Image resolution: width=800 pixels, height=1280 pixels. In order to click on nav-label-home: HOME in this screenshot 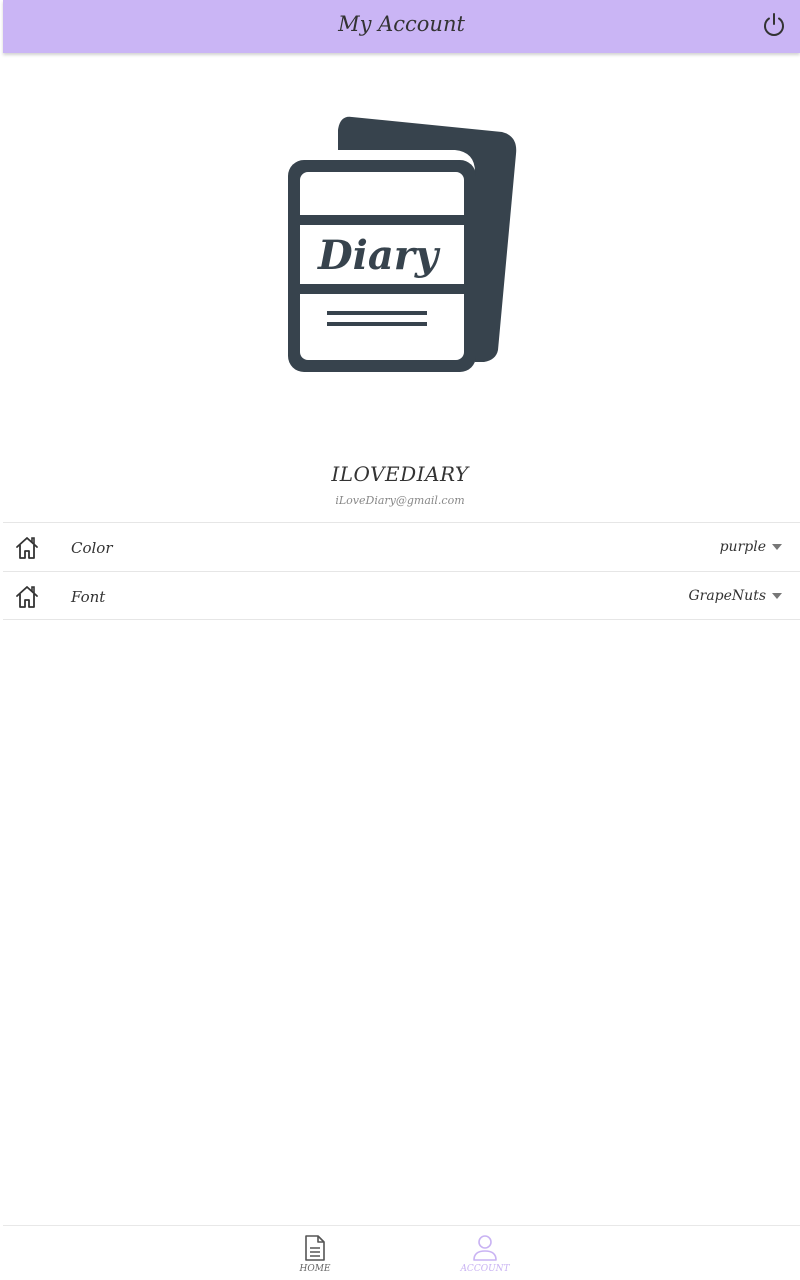, I will do `click(315, 1269)`.